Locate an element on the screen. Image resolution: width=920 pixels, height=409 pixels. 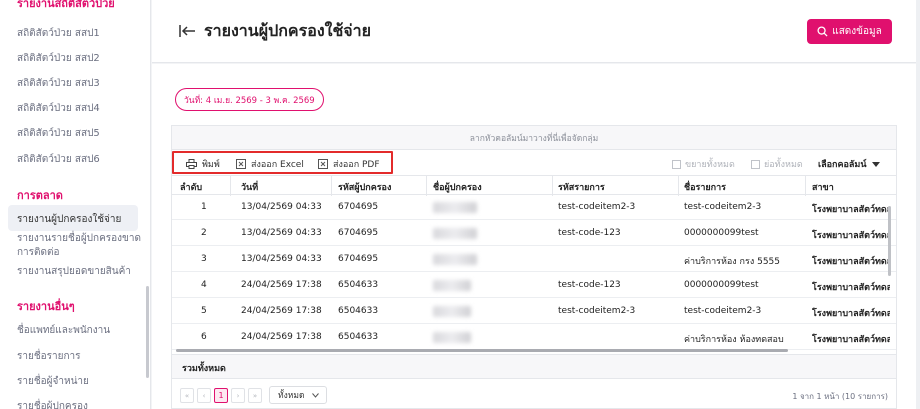
sidebar-item-stats-6: สถิติสัตว์ป่วย สสป6 is located at coordinates (58, 159).